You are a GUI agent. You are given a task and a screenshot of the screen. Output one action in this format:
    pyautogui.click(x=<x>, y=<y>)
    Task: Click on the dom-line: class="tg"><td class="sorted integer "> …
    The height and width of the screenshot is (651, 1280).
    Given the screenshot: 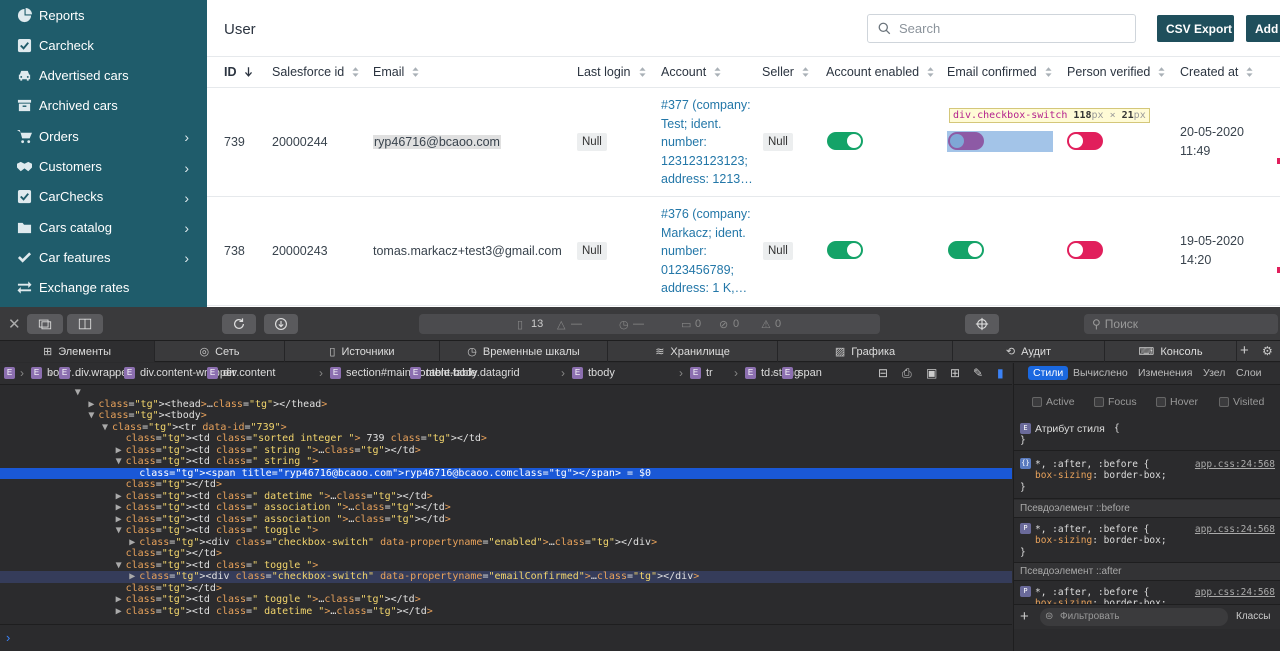 What is the action you would take?
    pyautogui.click(x=506, y=439)
    